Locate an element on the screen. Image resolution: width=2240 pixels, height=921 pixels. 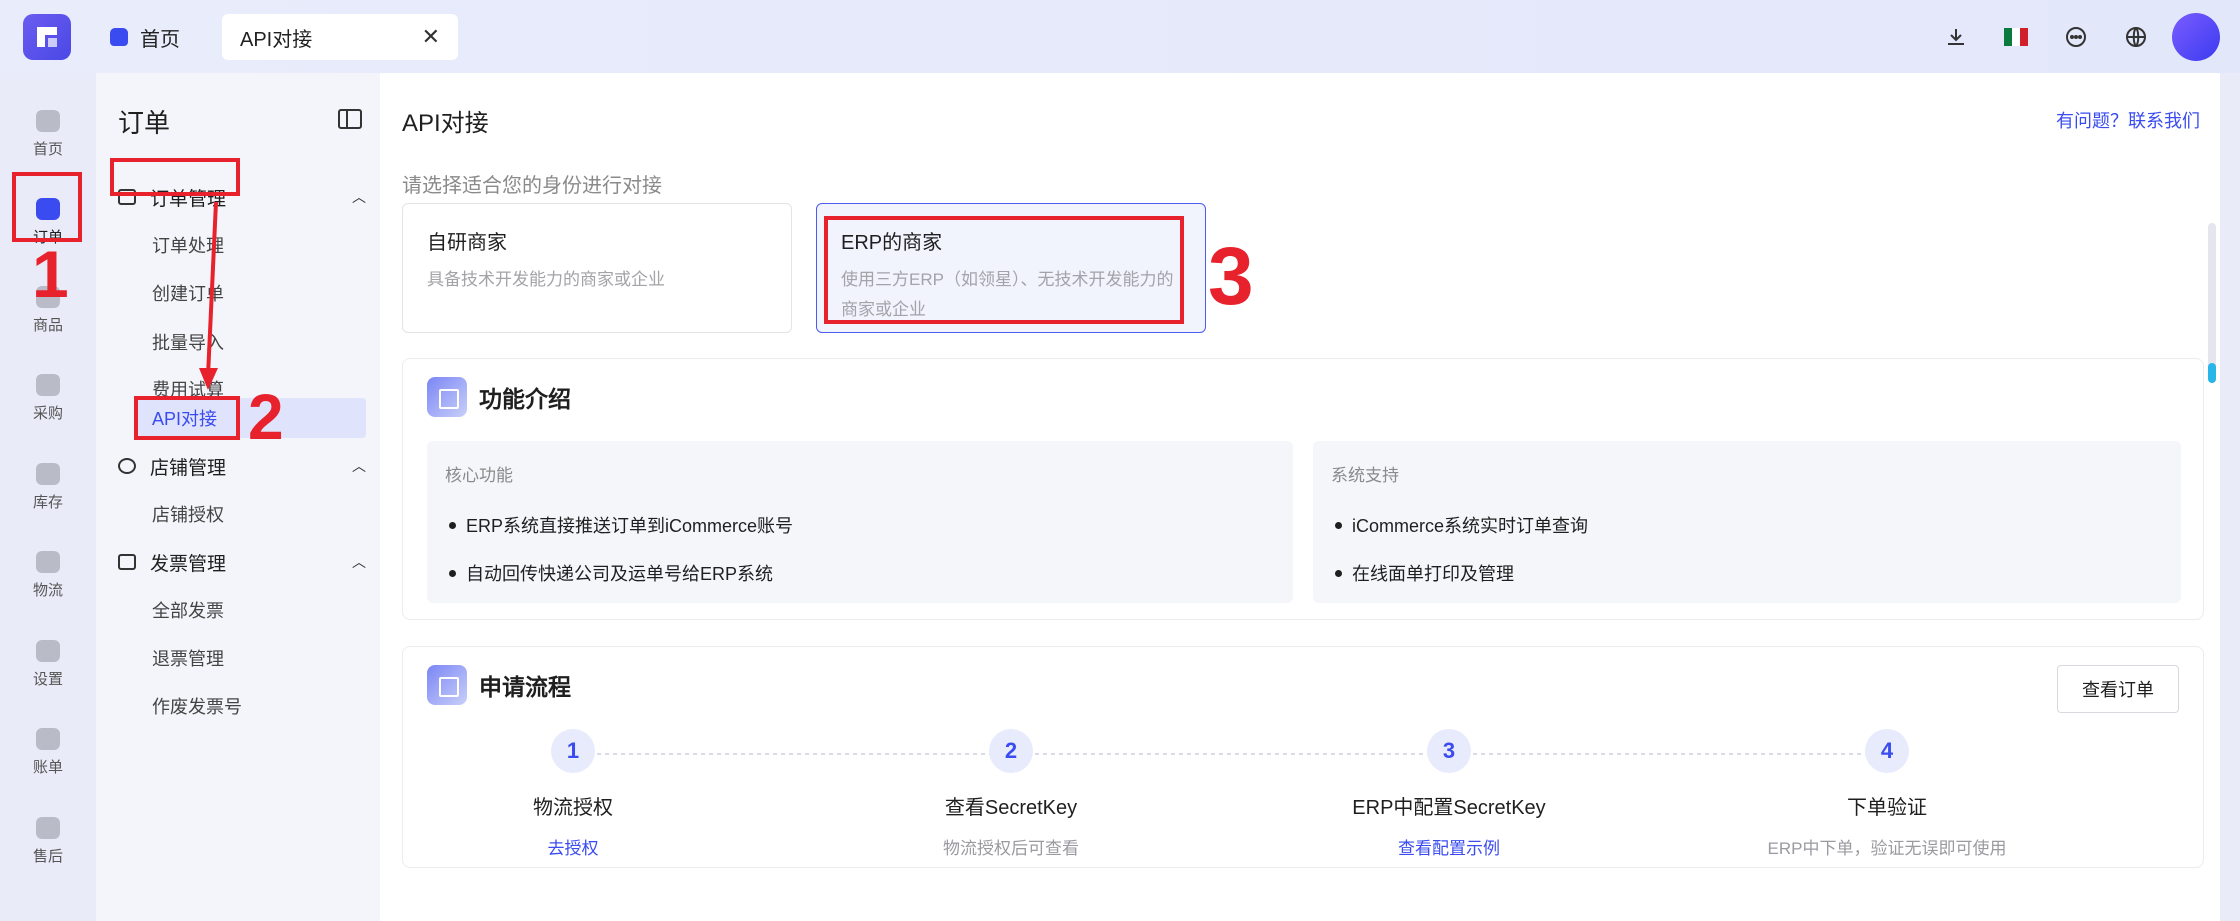
rail-item-logistics: 物流 is located at coordinates (48, 575).